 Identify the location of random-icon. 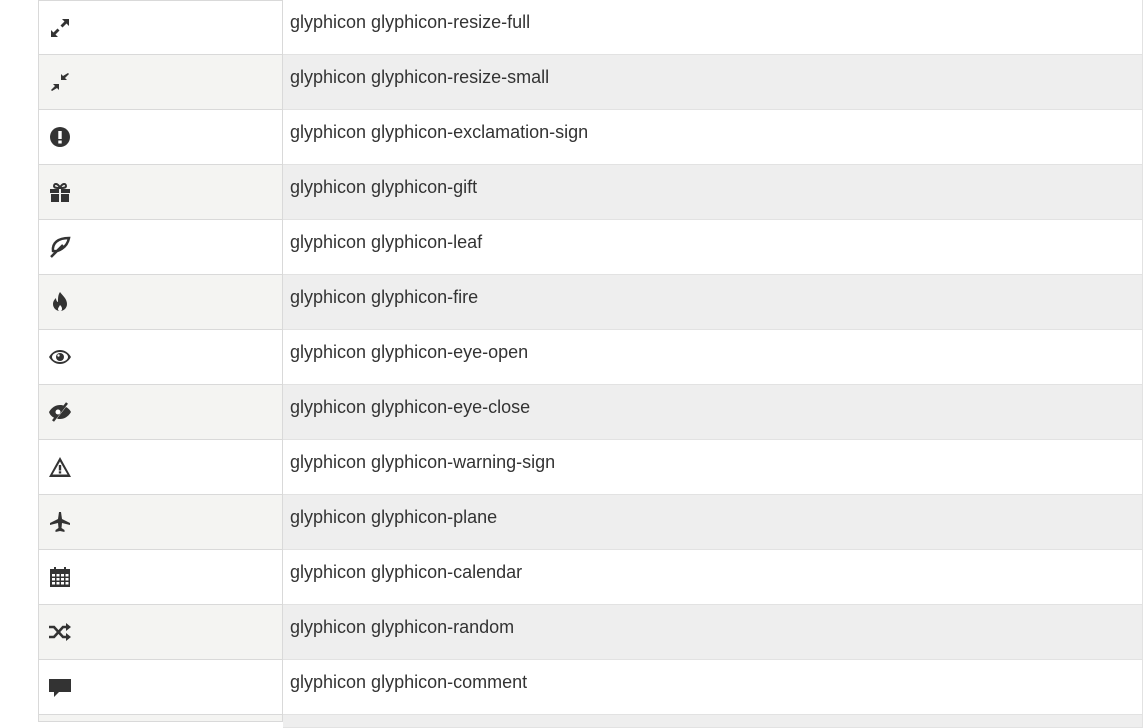
(60, 632).